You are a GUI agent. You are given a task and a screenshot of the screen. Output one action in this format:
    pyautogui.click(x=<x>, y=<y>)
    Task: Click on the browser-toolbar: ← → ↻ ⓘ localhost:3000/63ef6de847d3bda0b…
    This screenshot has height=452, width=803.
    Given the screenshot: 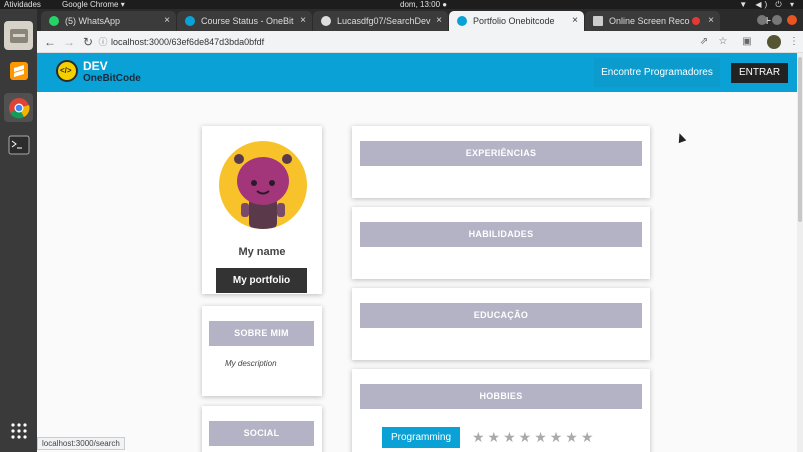 What is the action you would take?
    pyautogui.click(x=420, y=42)
    